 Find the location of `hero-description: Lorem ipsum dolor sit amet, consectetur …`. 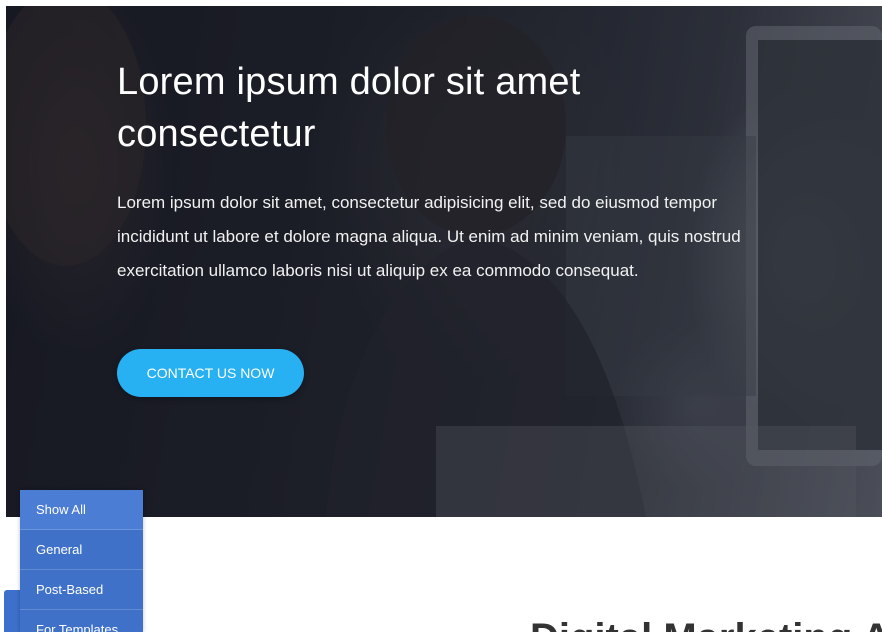

hero-description: Lorem ipsum dolor sit amet, consectetur … is located at coordinates (429, 236).